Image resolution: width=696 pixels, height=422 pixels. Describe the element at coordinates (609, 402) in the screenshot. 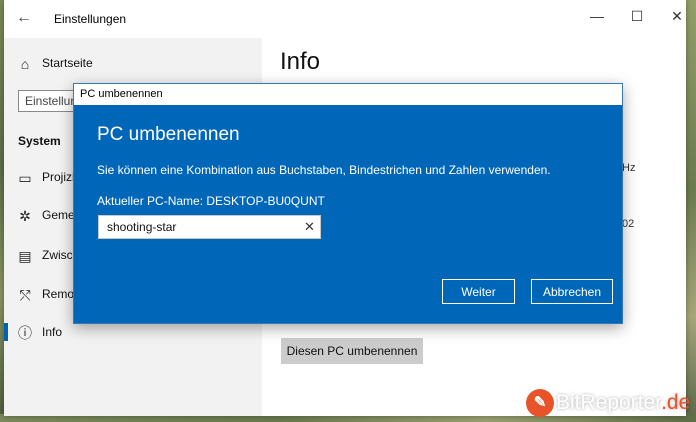

I see `watermark-brand: BitReporter` at that location.